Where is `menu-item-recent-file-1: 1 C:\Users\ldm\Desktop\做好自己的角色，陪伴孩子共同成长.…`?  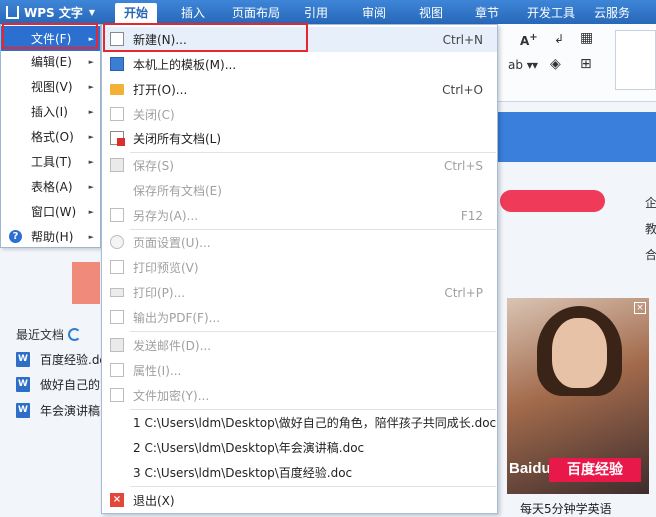 menu-item-recent-file-1: 1 C:\Users\ldm\Desktop\做好自己的角色，陪伴孩子共同成长.… is located at coordinates (299, 422).